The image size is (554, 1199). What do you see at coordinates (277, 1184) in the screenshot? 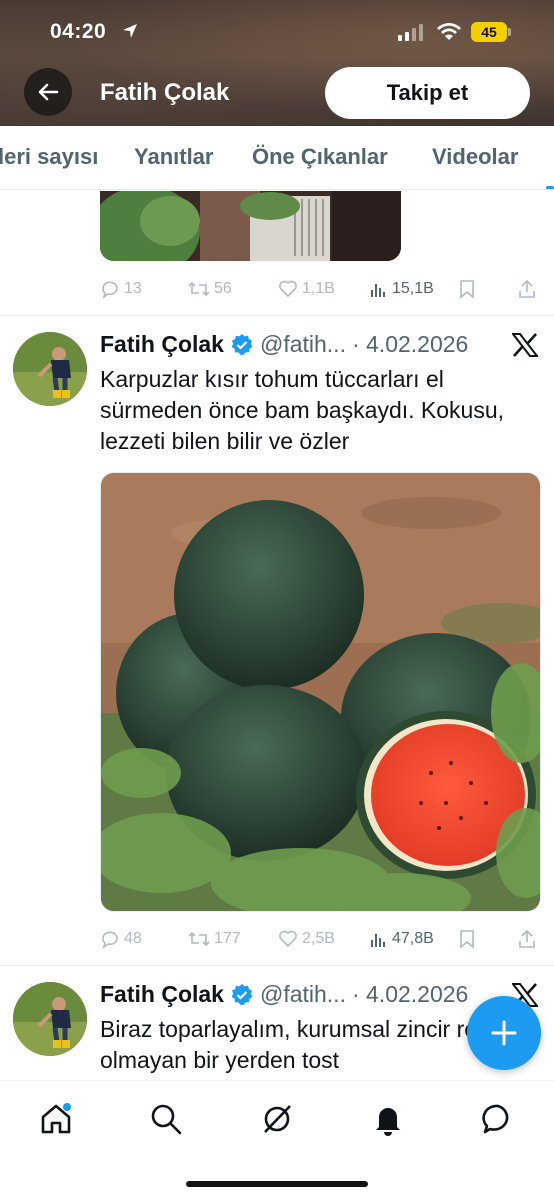
I see `home-indicator` at bounding box center [277, 1184].